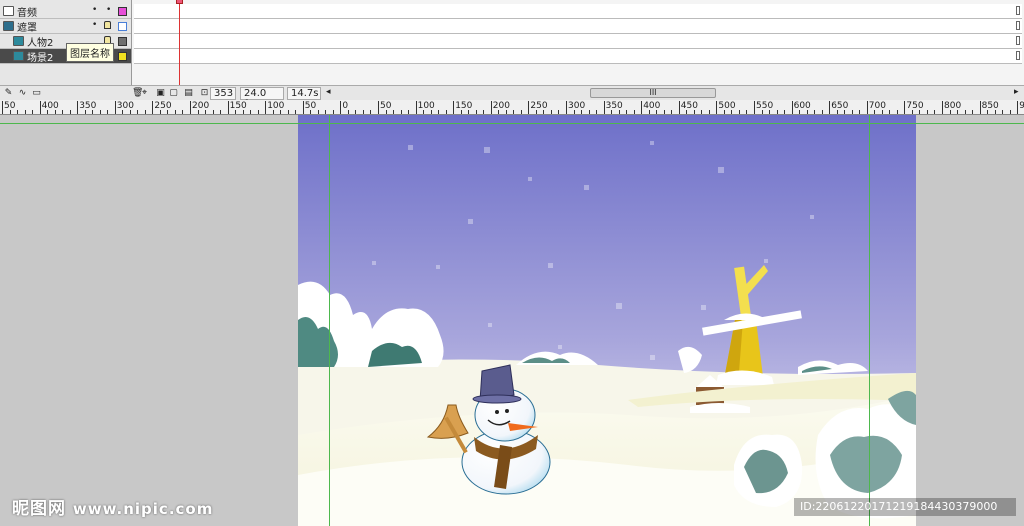 The width and height of the screenshot is (1024, 526). Describe the element at coordinates (88, 106) in the screenshot. I see `ruler-label: 350` at that location.